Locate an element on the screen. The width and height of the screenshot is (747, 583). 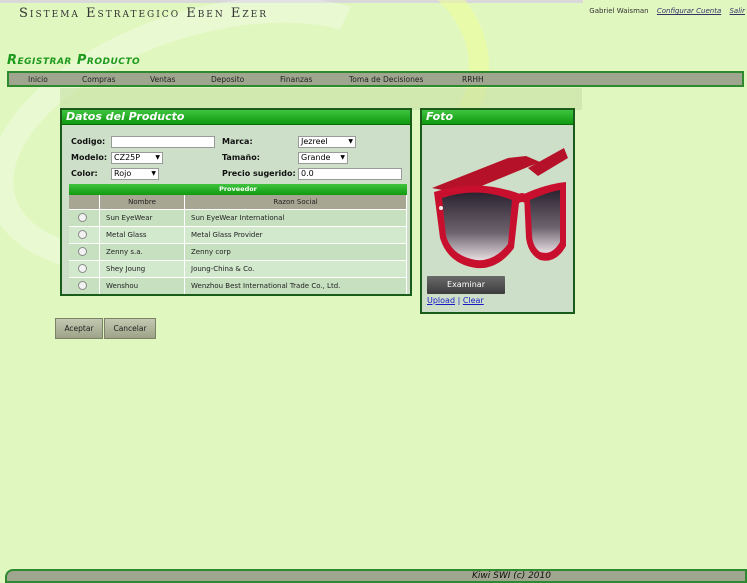
nav-item-ventas: Ventas is located at coordinates (162, 79).